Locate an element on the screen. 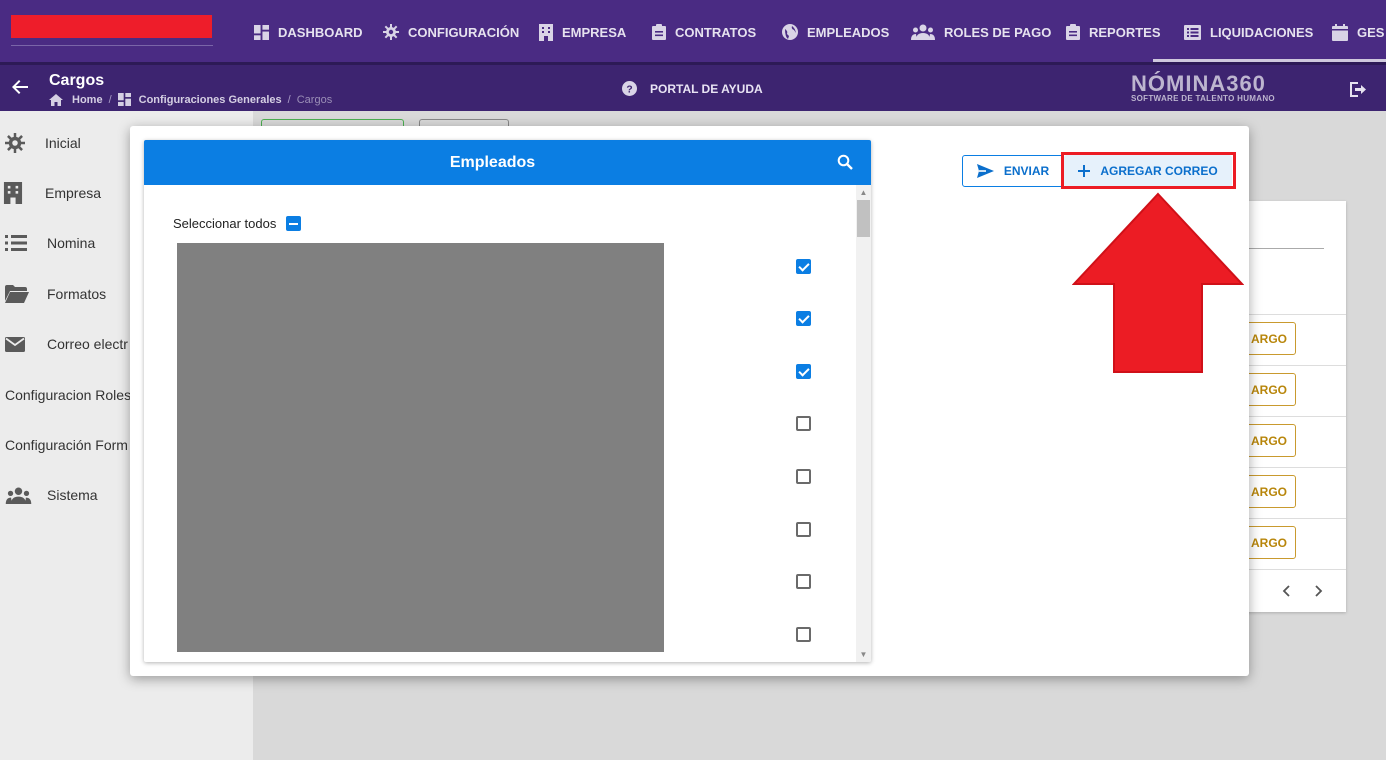 Image resolution: width=1386 pixels, height=760 pixels. help-portal-label: PORTAL DE AYUDA is located at coordinates (706, 88).